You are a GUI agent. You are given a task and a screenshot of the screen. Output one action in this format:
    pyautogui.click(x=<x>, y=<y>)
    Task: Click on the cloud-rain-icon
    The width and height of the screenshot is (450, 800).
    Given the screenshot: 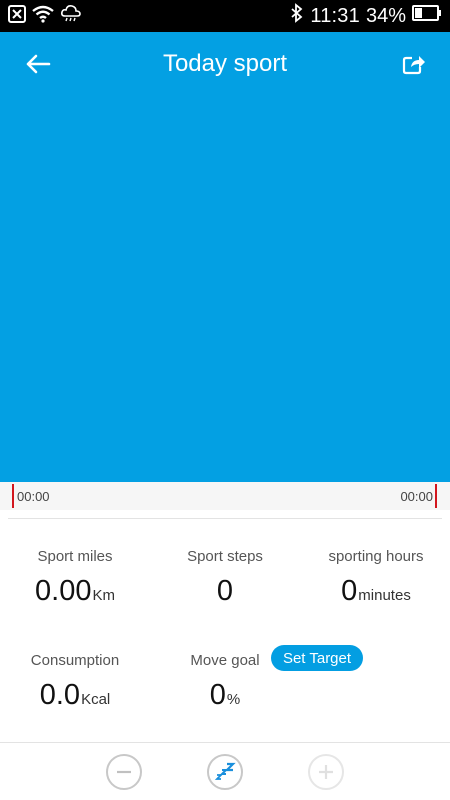 What is the action you would take?
    pyautogui.click(x=71, y=16)
    